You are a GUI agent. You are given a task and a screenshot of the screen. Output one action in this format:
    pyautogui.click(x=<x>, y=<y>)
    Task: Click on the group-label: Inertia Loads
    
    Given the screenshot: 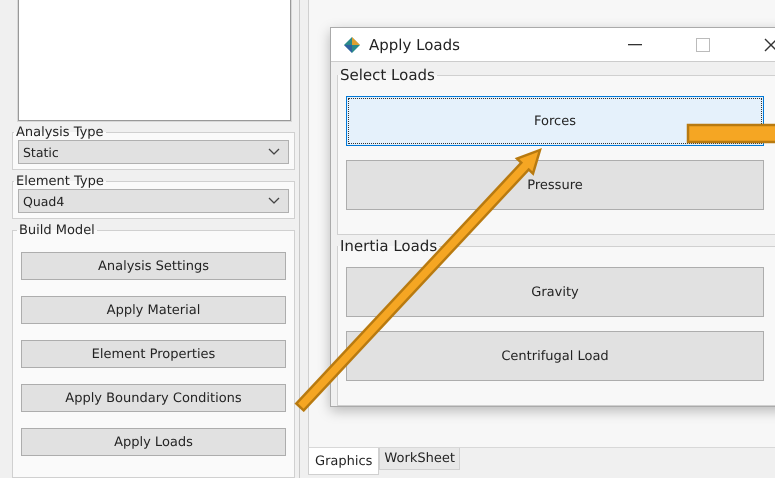 What is the action you would take?
    pyautogui.click(x=388, y=246)
    